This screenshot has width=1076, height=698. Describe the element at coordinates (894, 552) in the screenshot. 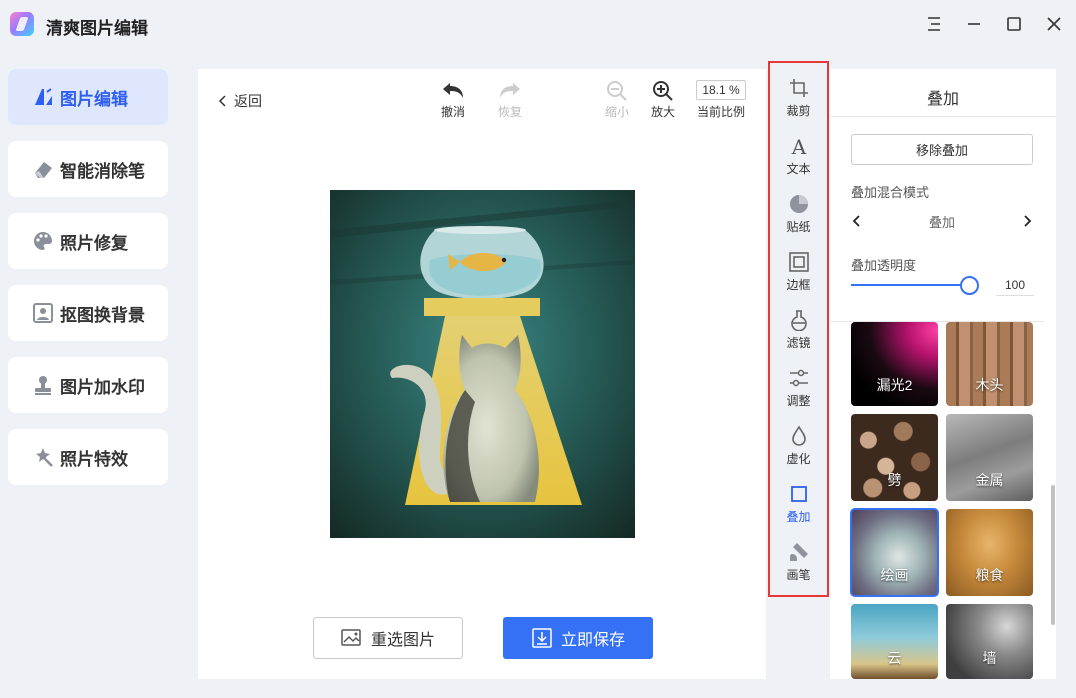

I see `overlay-tile: 绘画` at that location.